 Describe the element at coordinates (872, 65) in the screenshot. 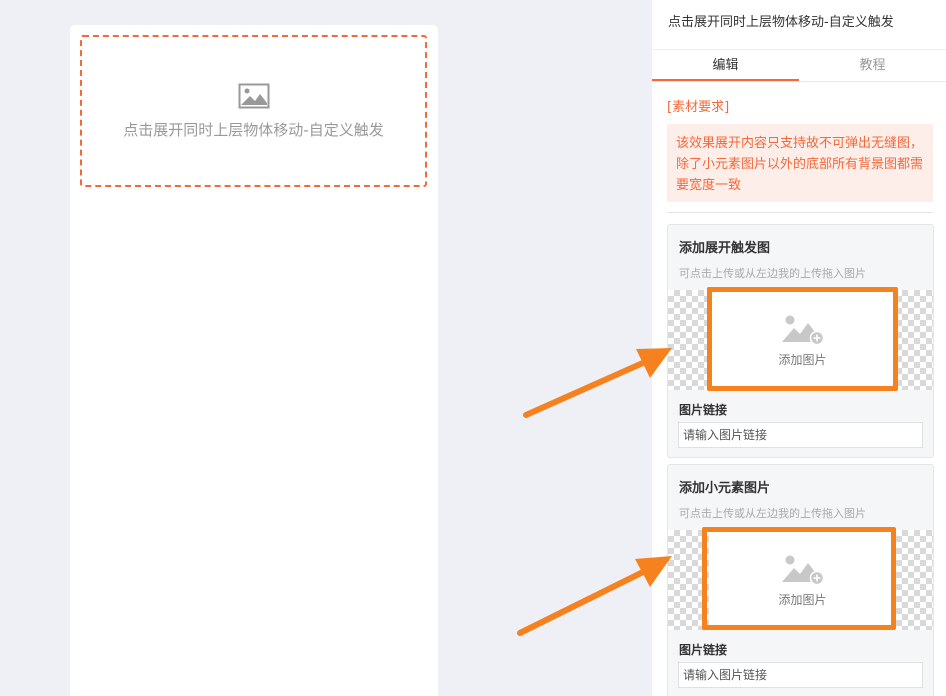

I see `tab-tutorial: 教程` at that location.